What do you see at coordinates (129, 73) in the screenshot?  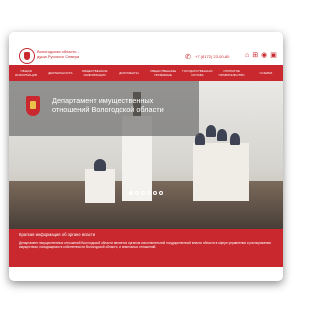 I see `nav-item-documents: ДОКУМЕНТЫ` at bounding box center [129, 73].